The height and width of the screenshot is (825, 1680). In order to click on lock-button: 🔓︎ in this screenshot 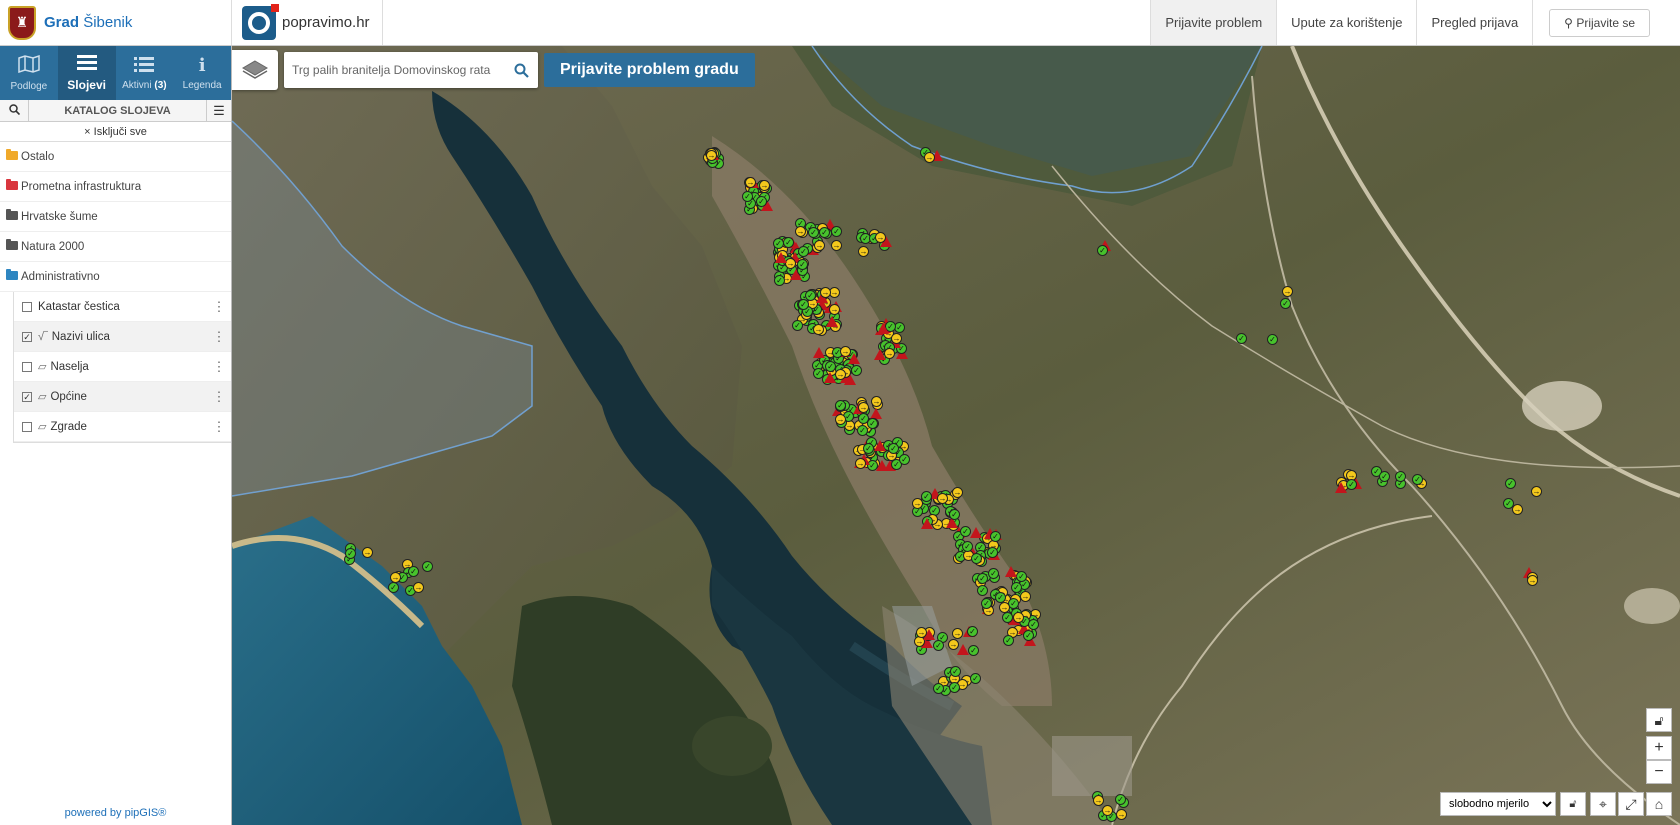, I will do `click(1659, 720)`.